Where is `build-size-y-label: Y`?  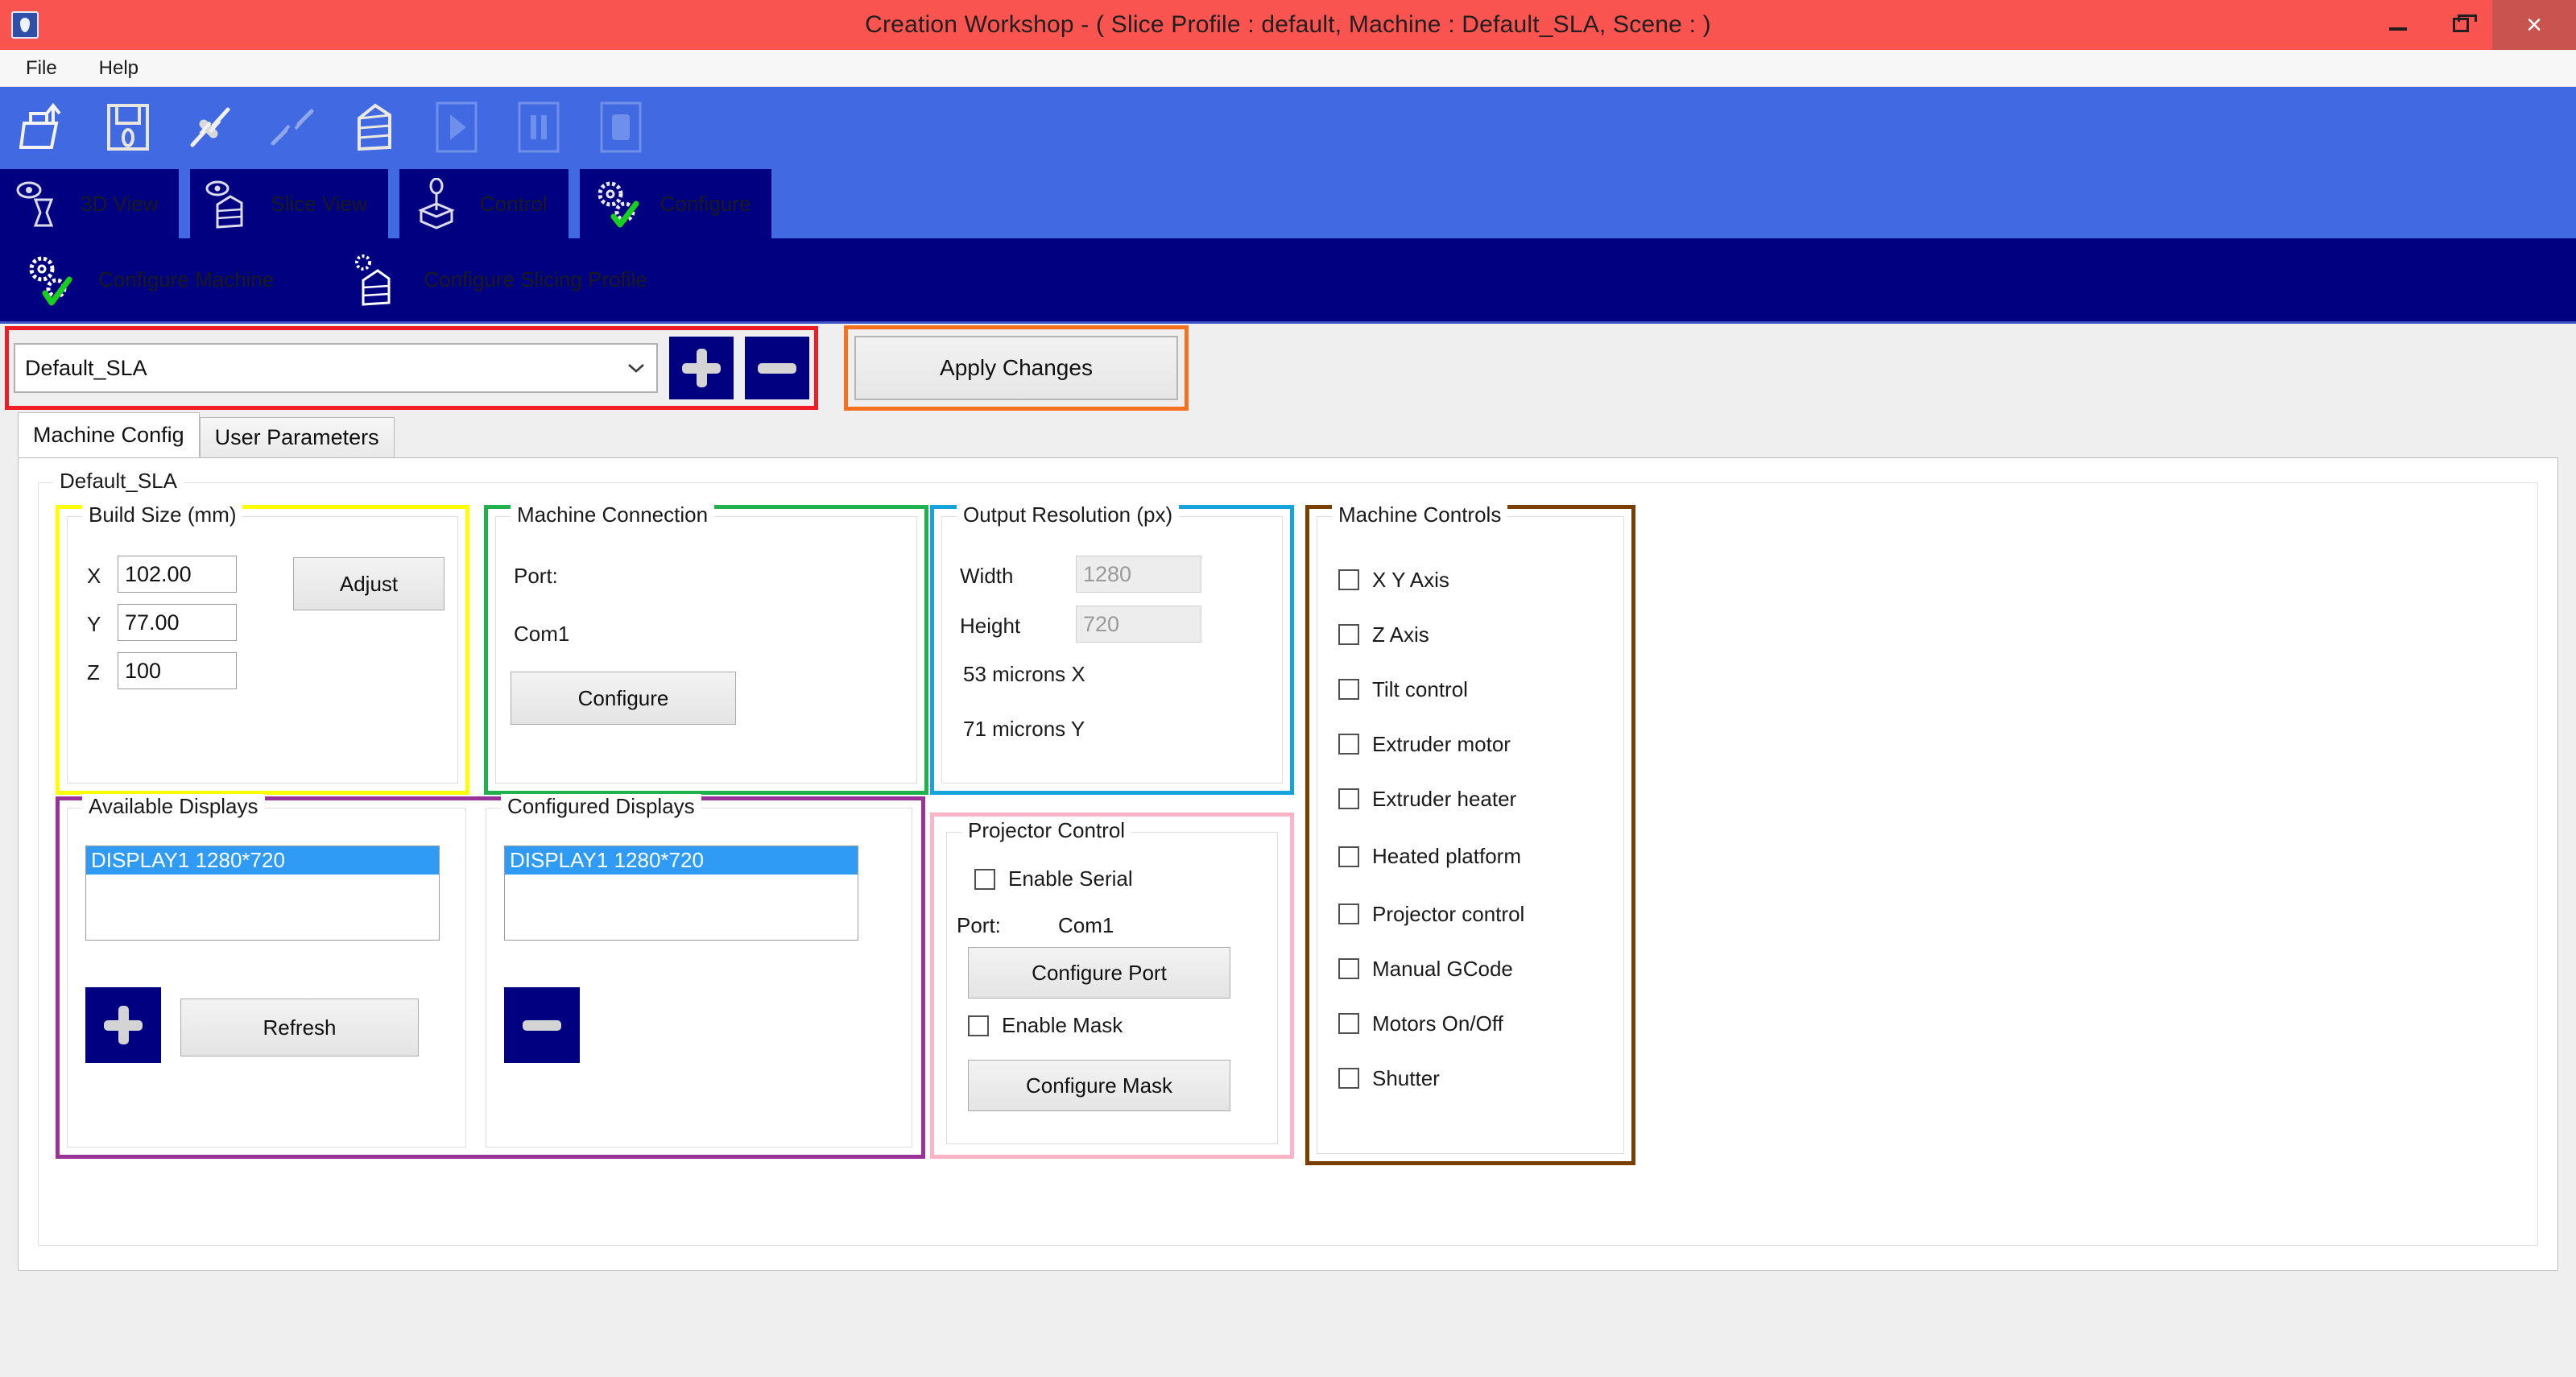 build-size-y-label: Y is located at coordinates (94, 624).